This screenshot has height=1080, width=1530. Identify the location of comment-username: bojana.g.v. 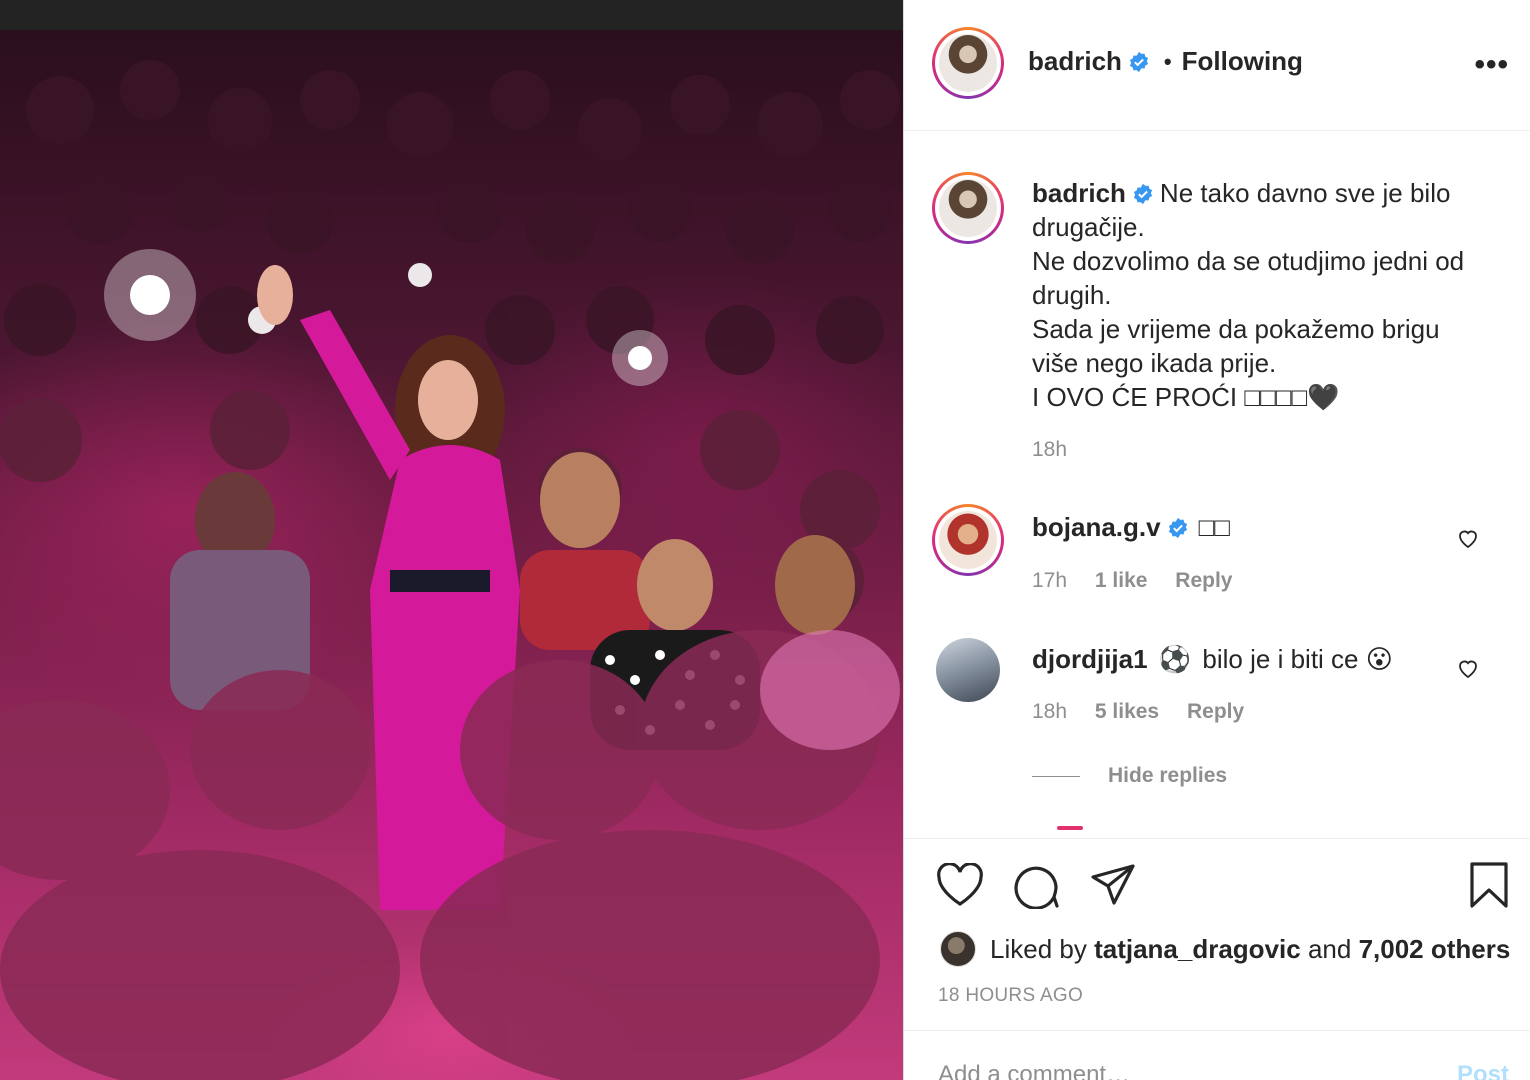
(1096, 527).